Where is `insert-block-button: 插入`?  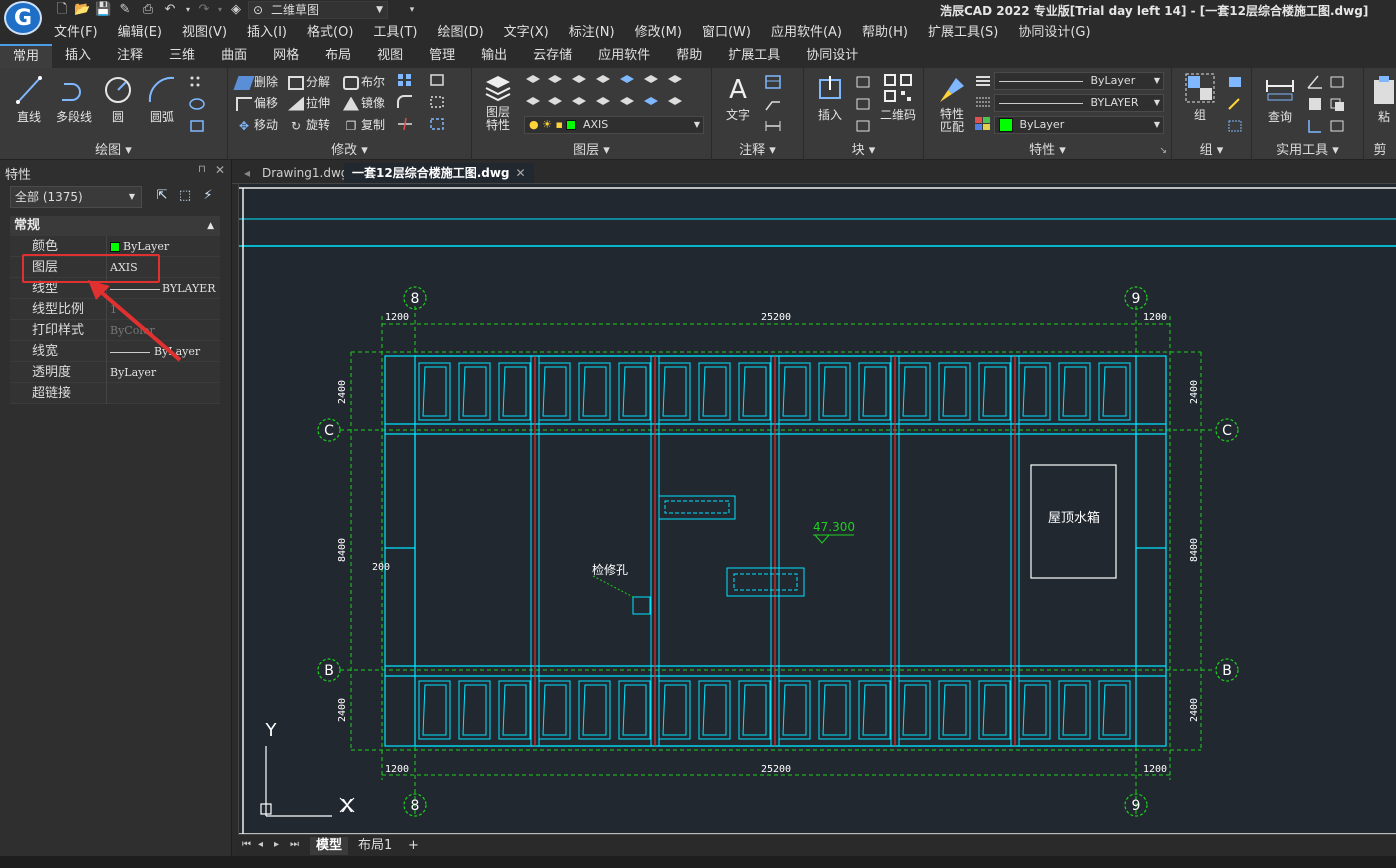
insert-block-button: 插入 is located at coordinates (830, 97).